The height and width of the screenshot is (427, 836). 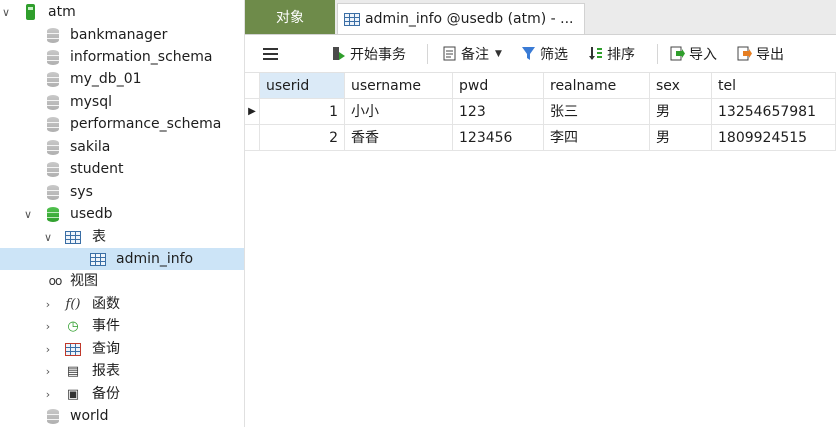 What do you see at coordinates (352, 19) in the screenshot?
I see `table-icon` at bounding box center [352, 19].